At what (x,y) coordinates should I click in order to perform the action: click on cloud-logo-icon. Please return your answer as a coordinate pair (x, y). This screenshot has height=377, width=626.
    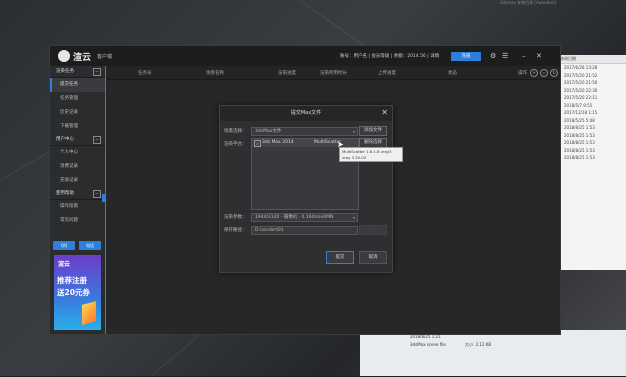
    Looking at the image, I should click on (64, 56).